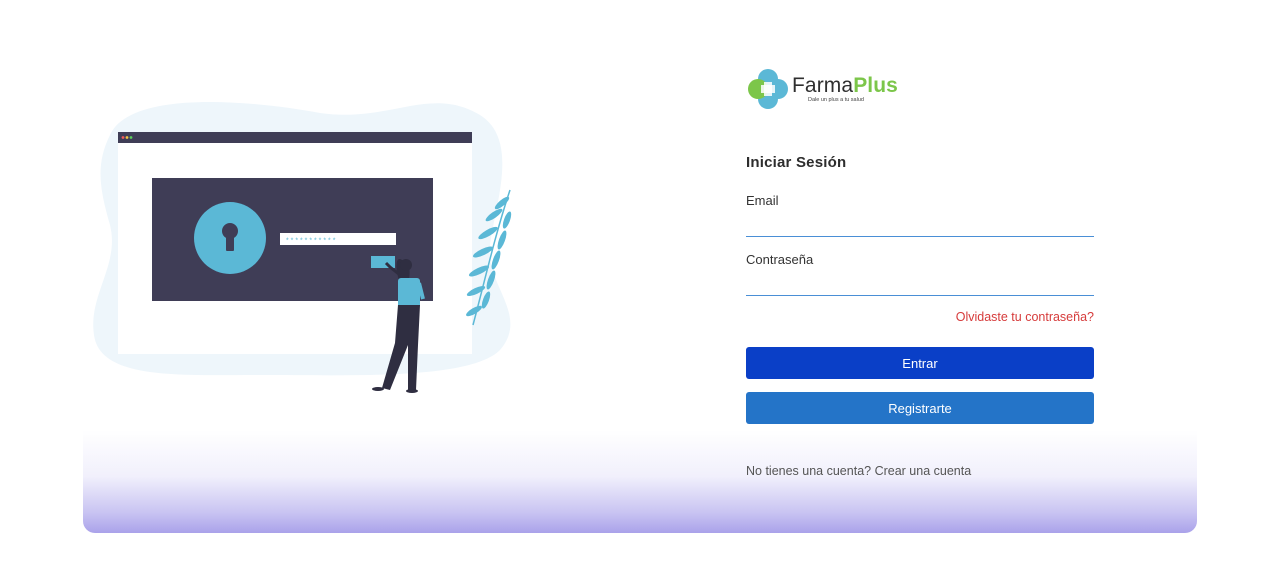 Image resolution: width=1280 pixels, height=572 pixels. I want to click on form-title: Iniciar Sesión, so click(796, 162).